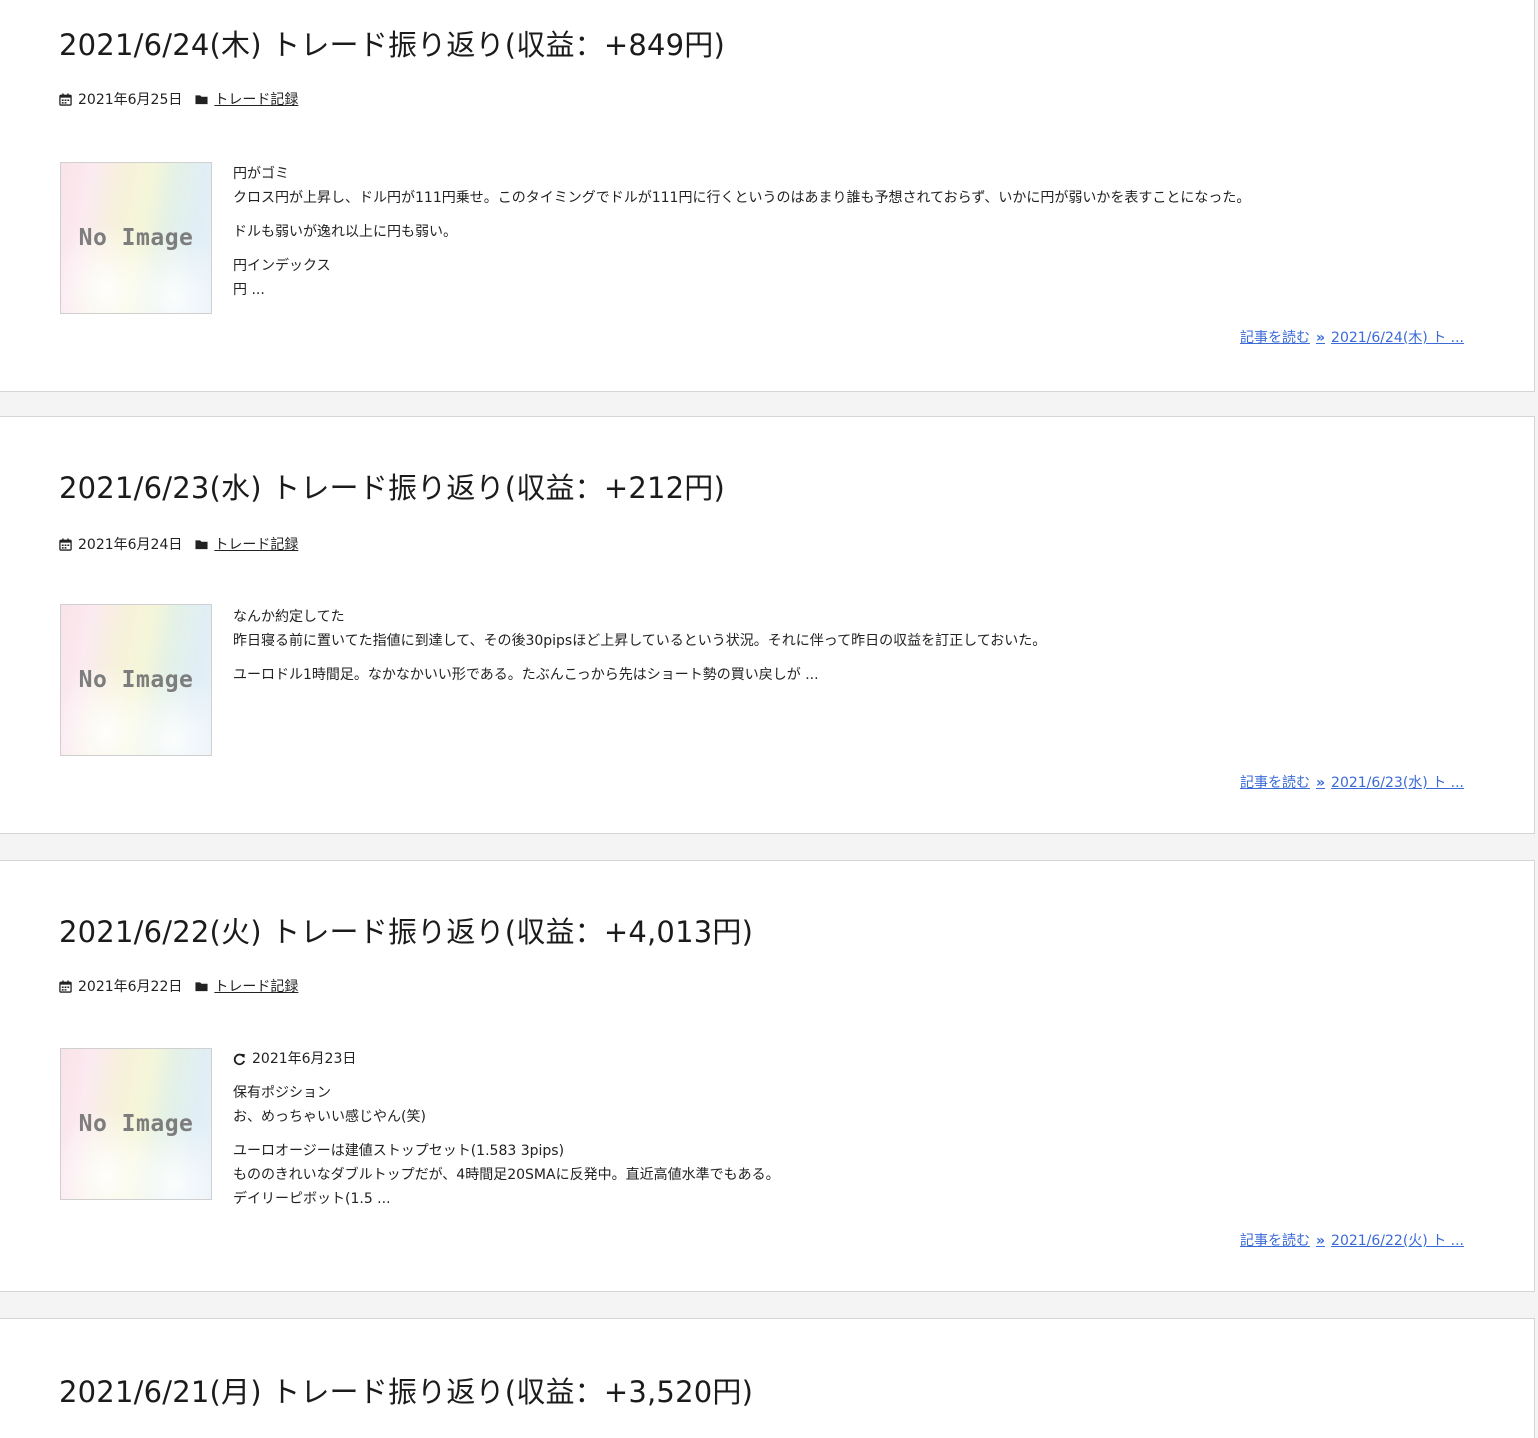 Image resolution: width=1538 pixels, height=1438 pixels. Describe the element at coordinates (304, 1059) in the screenshot. I see `updated-date-text: 2021年6月23日` at that location.